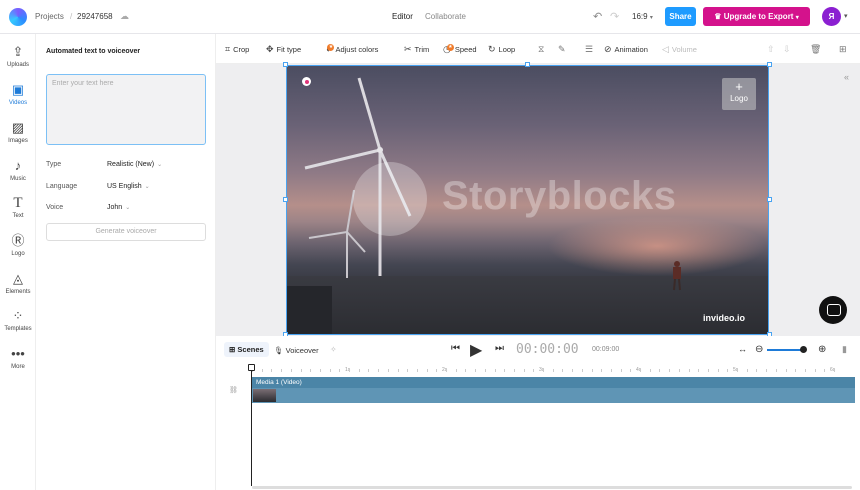 This screenshot has width=860, height=490. I want to click on link-icon: ⛓, so click(233, 390).